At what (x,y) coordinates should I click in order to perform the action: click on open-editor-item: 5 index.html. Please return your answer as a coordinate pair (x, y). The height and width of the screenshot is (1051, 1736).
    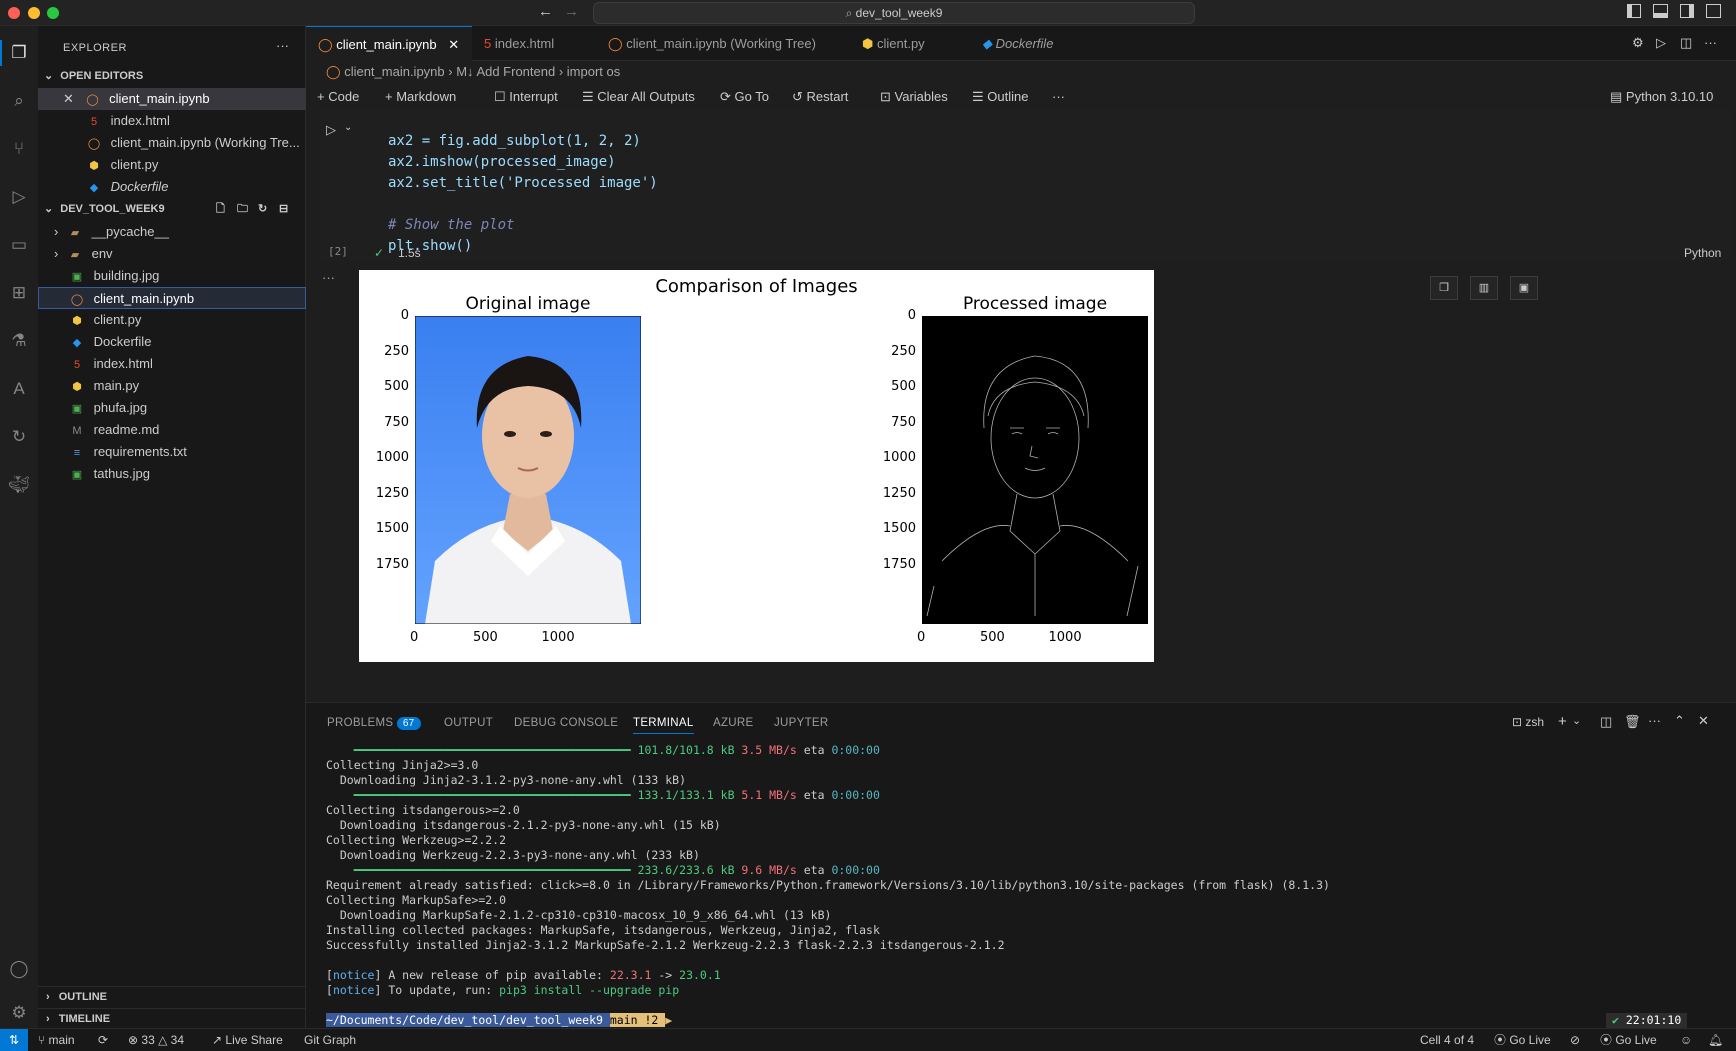
    Looking at the image, I should click on (172, 121).